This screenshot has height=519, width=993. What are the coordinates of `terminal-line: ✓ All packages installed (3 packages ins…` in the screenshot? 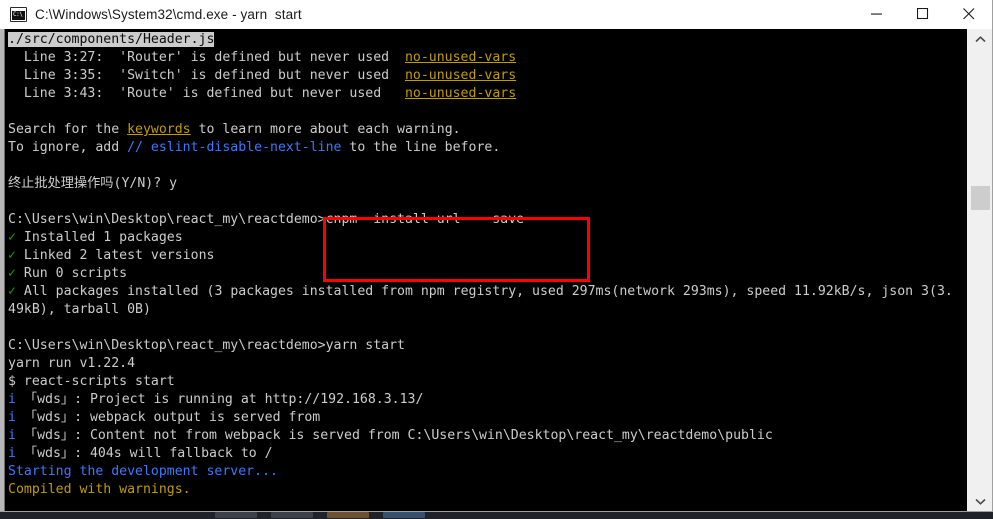 It's located at (487, 292).